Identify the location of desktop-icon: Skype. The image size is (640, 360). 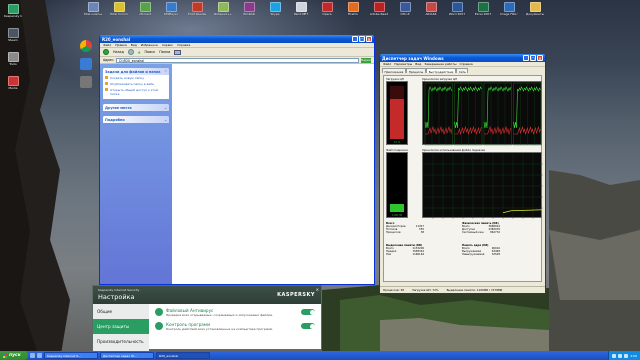
(275, 9).